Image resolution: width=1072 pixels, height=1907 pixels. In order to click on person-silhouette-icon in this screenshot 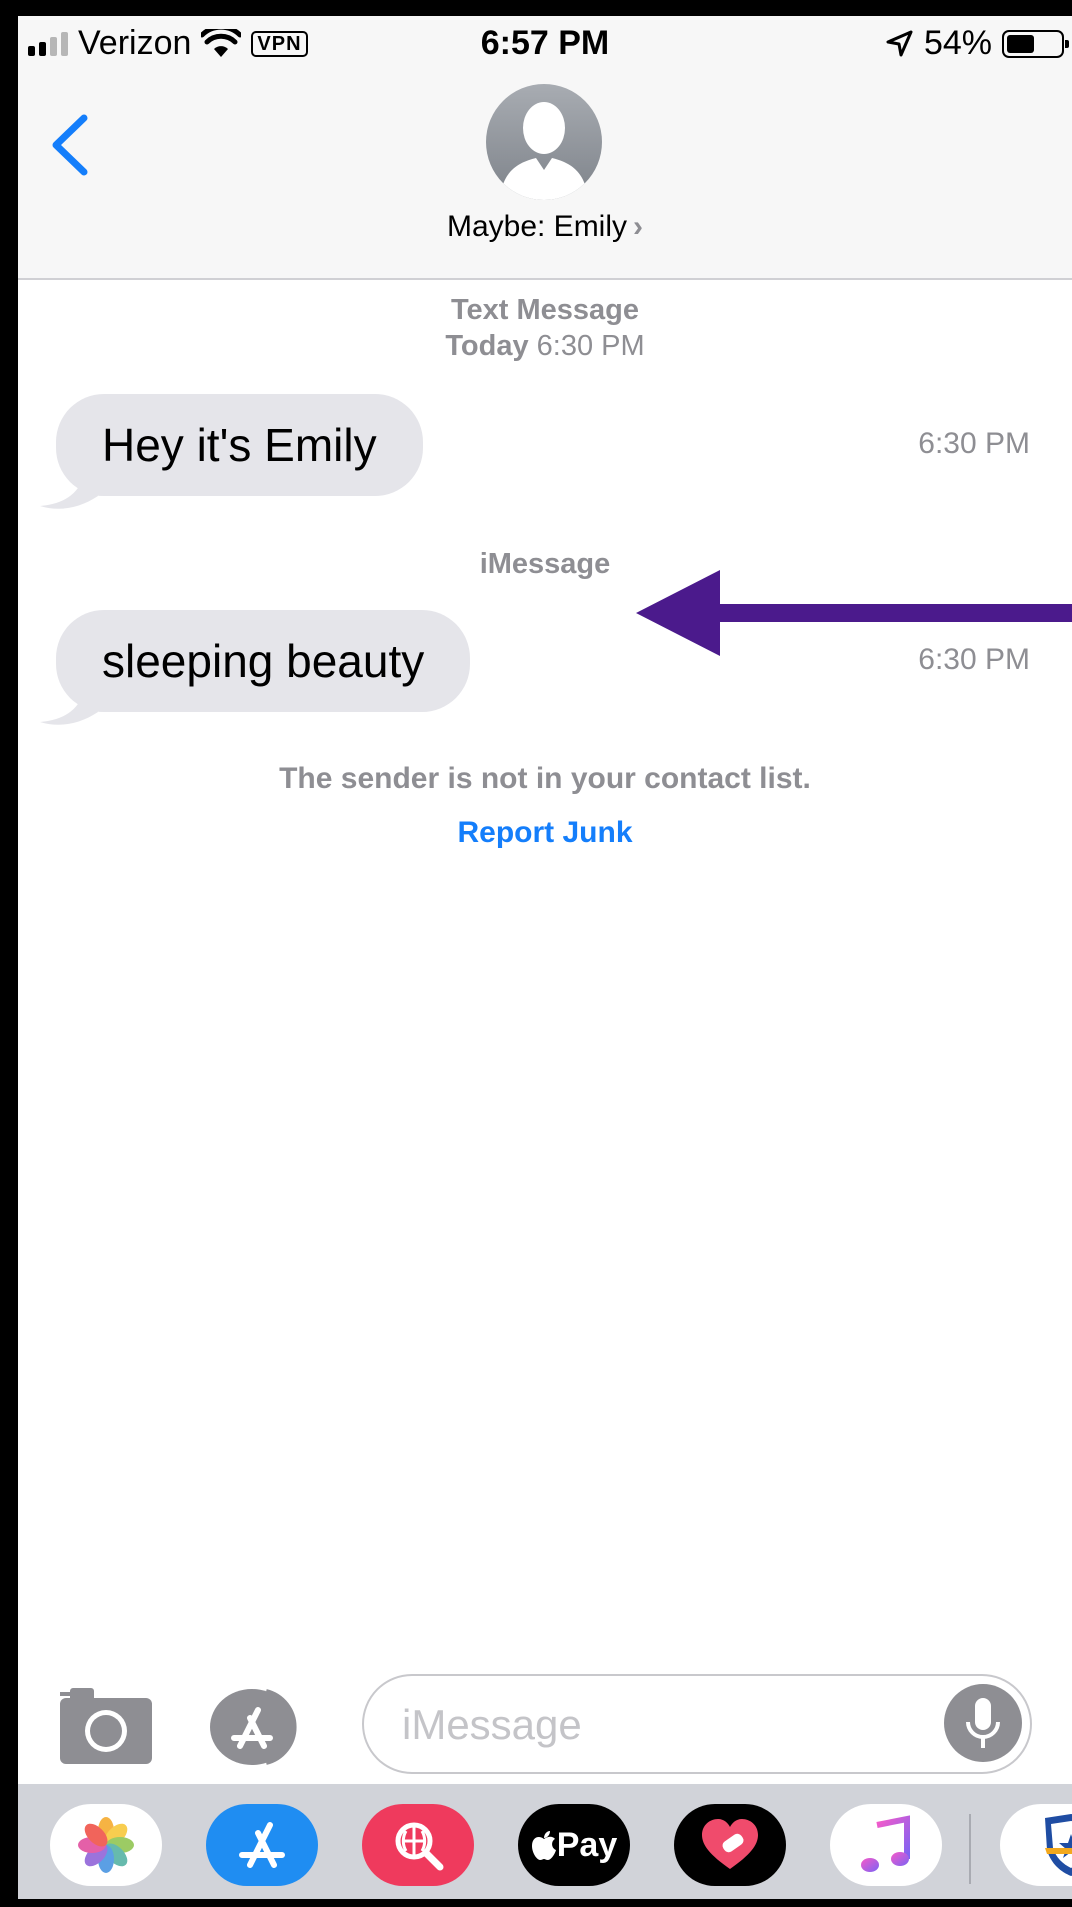, I will do `click(544, 151)`.